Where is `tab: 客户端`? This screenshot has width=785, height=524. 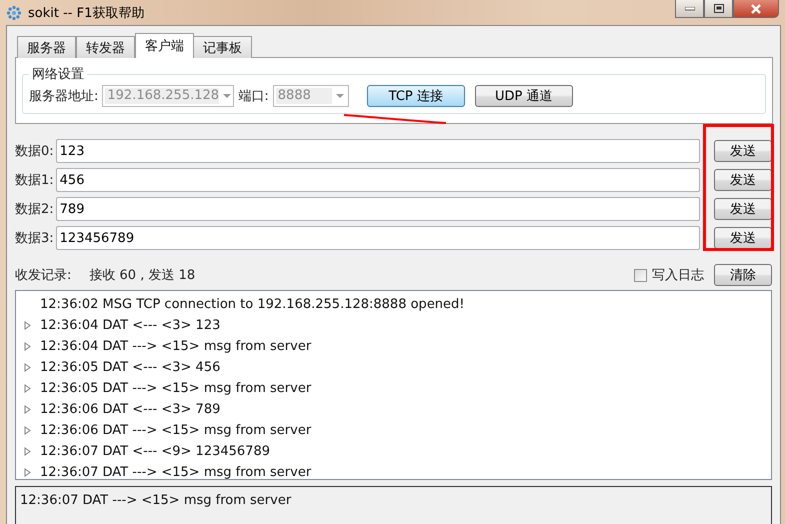 tab: 客户端 is located at coordinates (164, 45).